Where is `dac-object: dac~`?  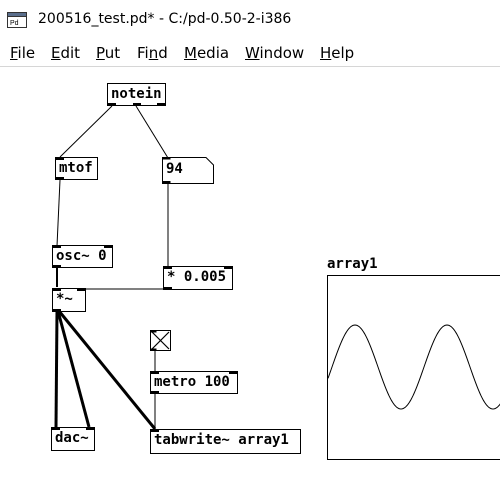
dac-object: dac~ is located at coordinates (73, 439).